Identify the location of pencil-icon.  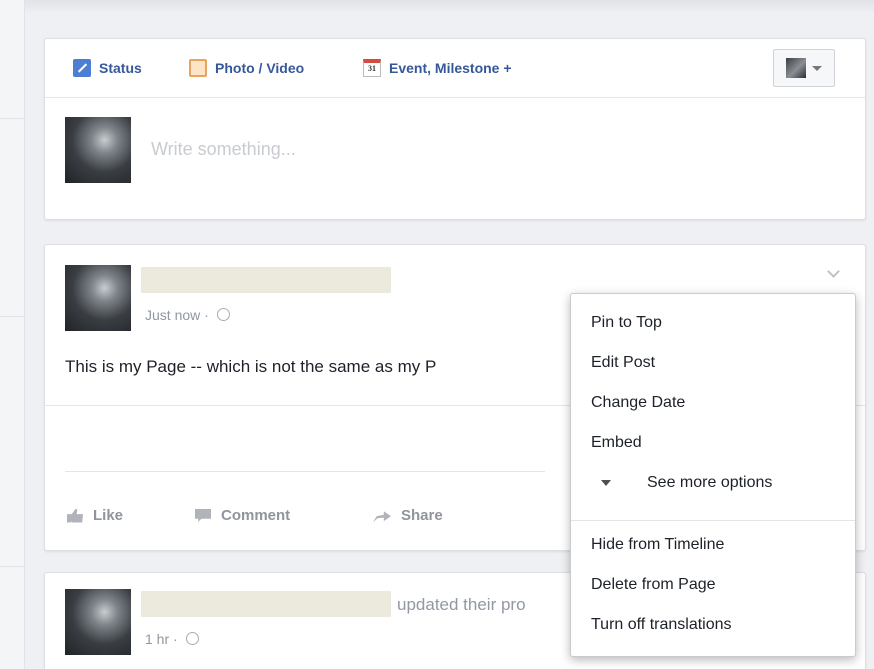
(82, 68).